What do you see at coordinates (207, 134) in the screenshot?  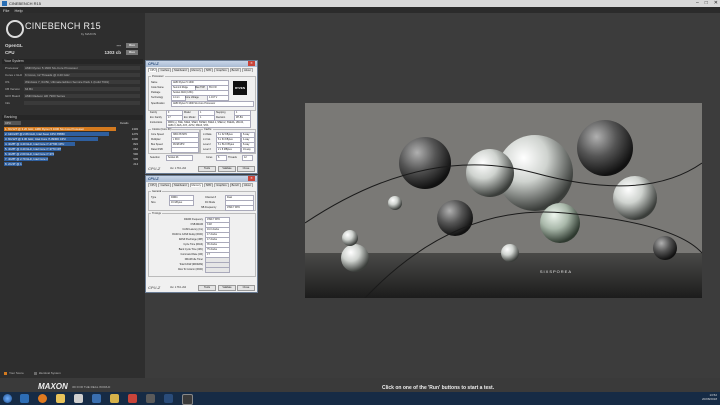 I see `field-label: L1 Data` at bounding box center [207, 134].